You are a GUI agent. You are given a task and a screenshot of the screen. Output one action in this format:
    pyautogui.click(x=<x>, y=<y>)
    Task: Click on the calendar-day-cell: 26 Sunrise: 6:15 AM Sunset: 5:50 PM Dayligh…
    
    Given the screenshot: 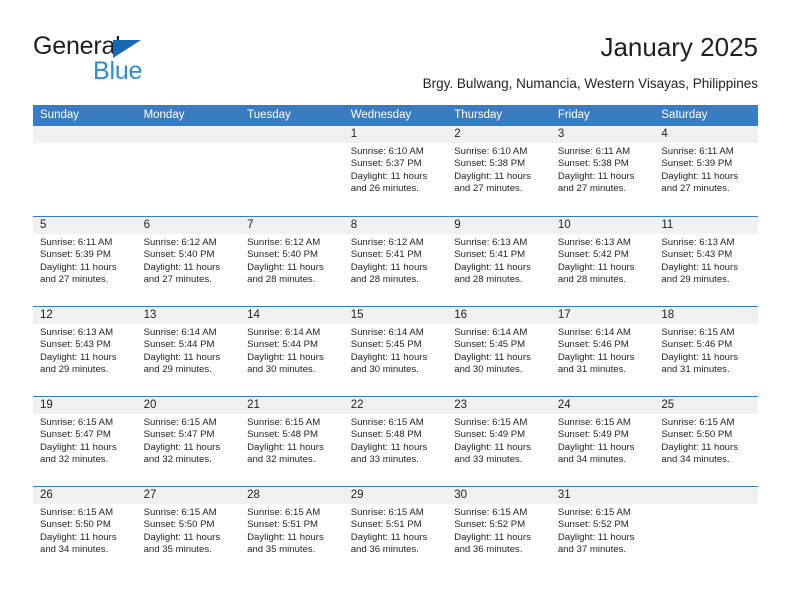 What is the action you would take?
    pyautogui.click(x=85, y=531)
    